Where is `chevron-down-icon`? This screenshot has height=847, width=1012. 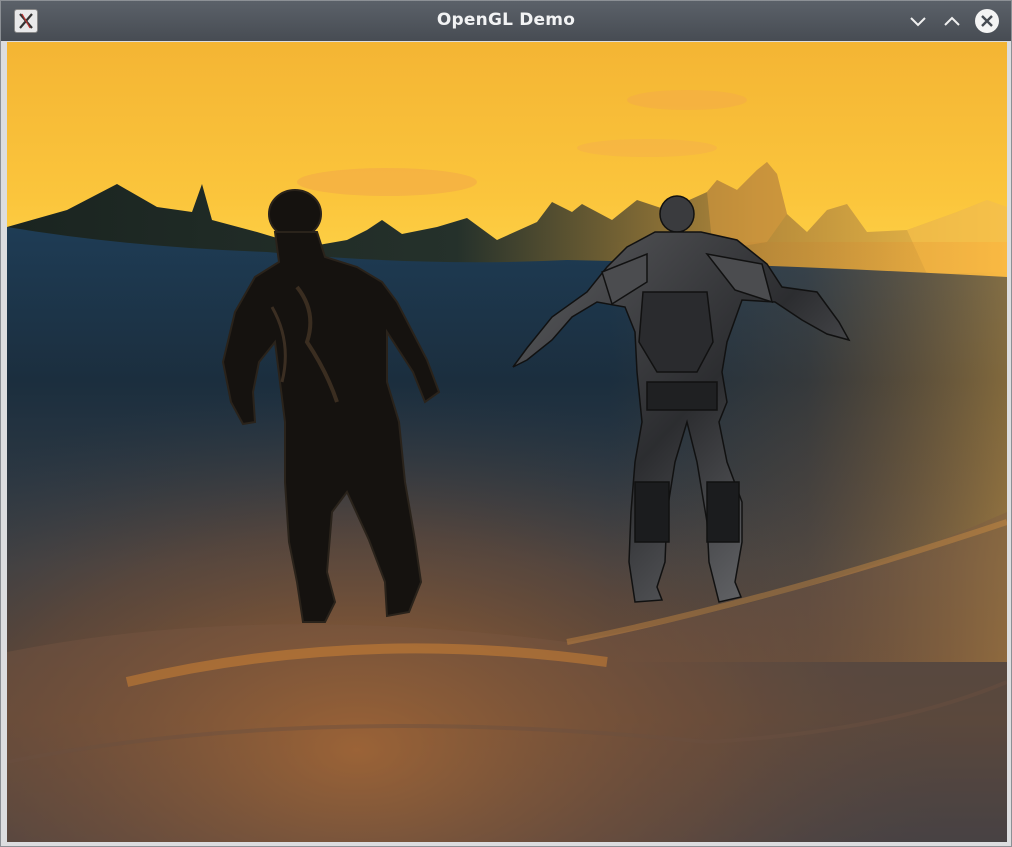
chevron-down-icon is located at coordinates (918, 22).